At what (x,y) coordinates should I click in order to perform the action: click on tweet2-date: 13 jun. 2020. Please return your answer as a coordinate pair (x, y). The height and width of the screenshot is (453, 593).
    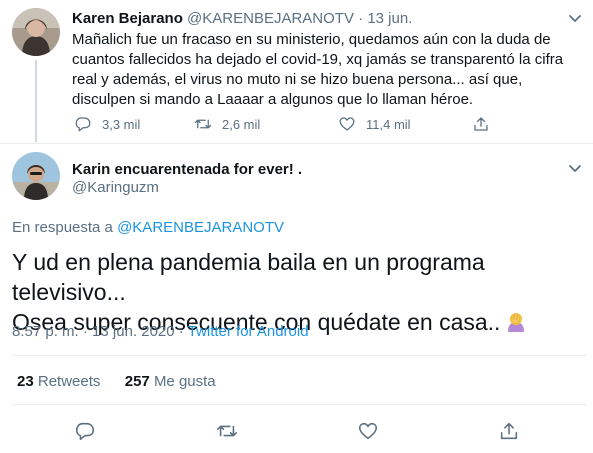
    Looking at the image, I should click on (133, 331).